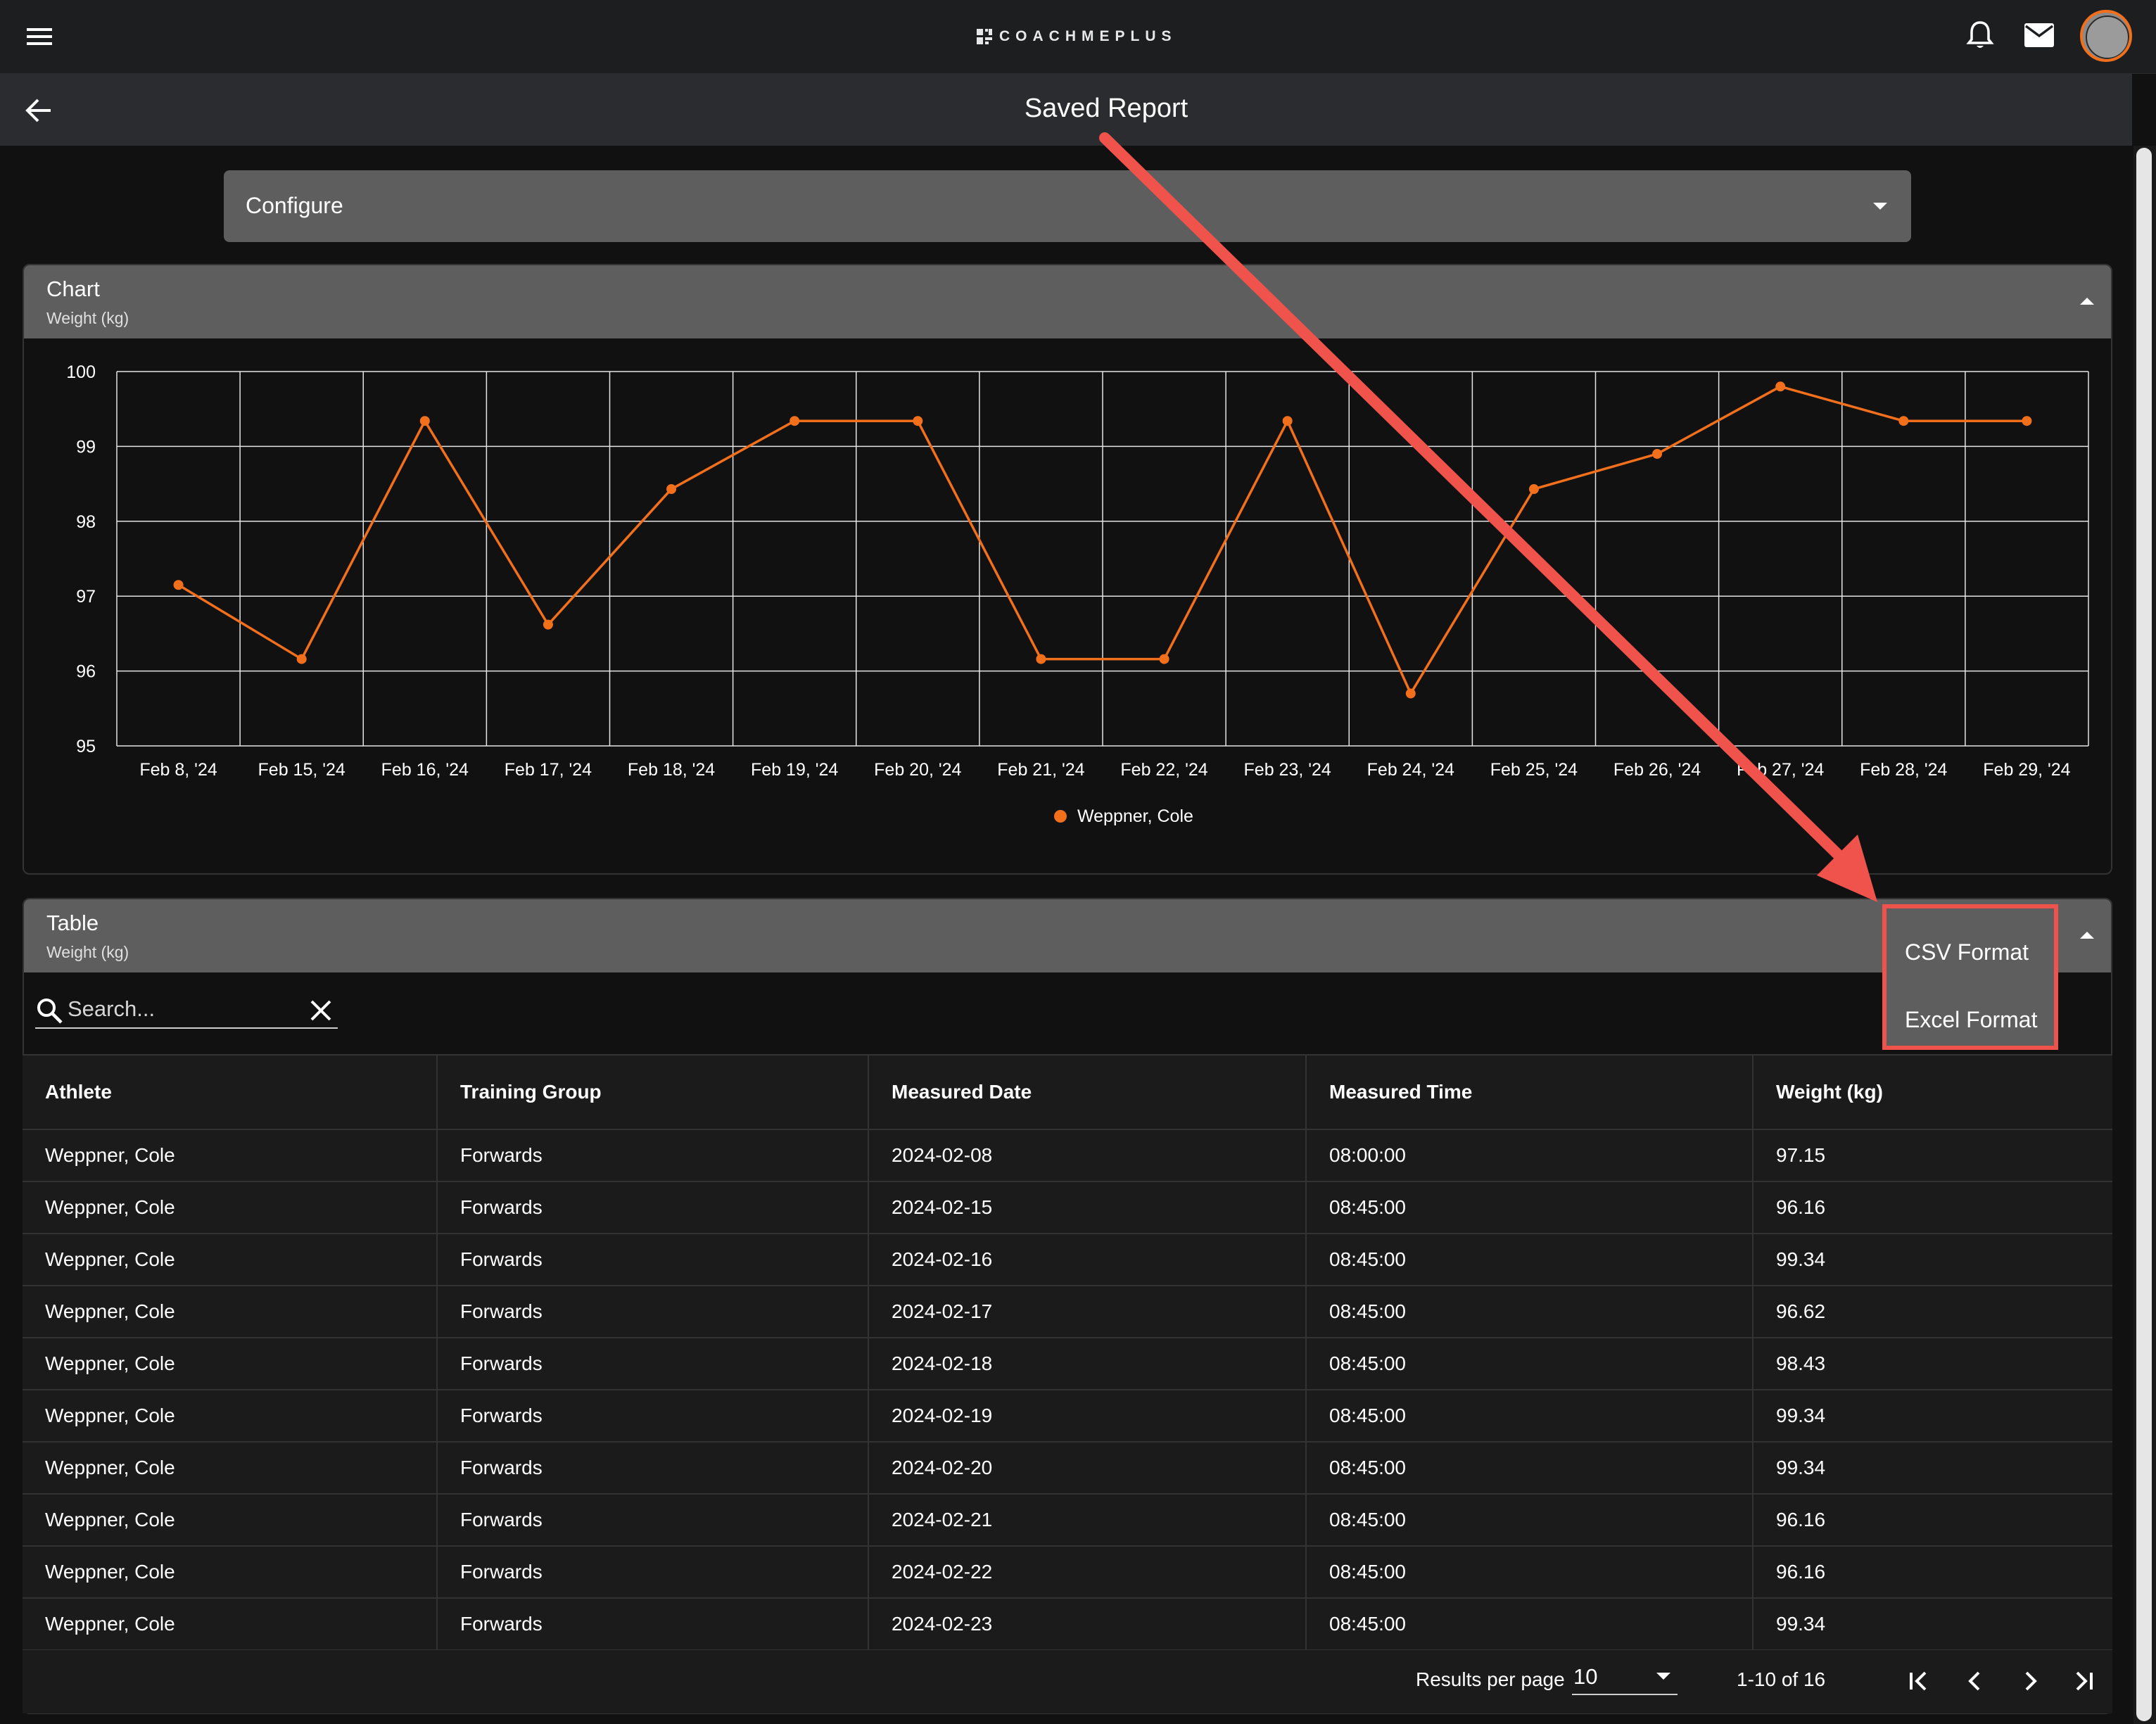 This screenshot has height=1724, width=2156. I want to click on cell-measured-time: 08:00:00, so click(1530, 1155).